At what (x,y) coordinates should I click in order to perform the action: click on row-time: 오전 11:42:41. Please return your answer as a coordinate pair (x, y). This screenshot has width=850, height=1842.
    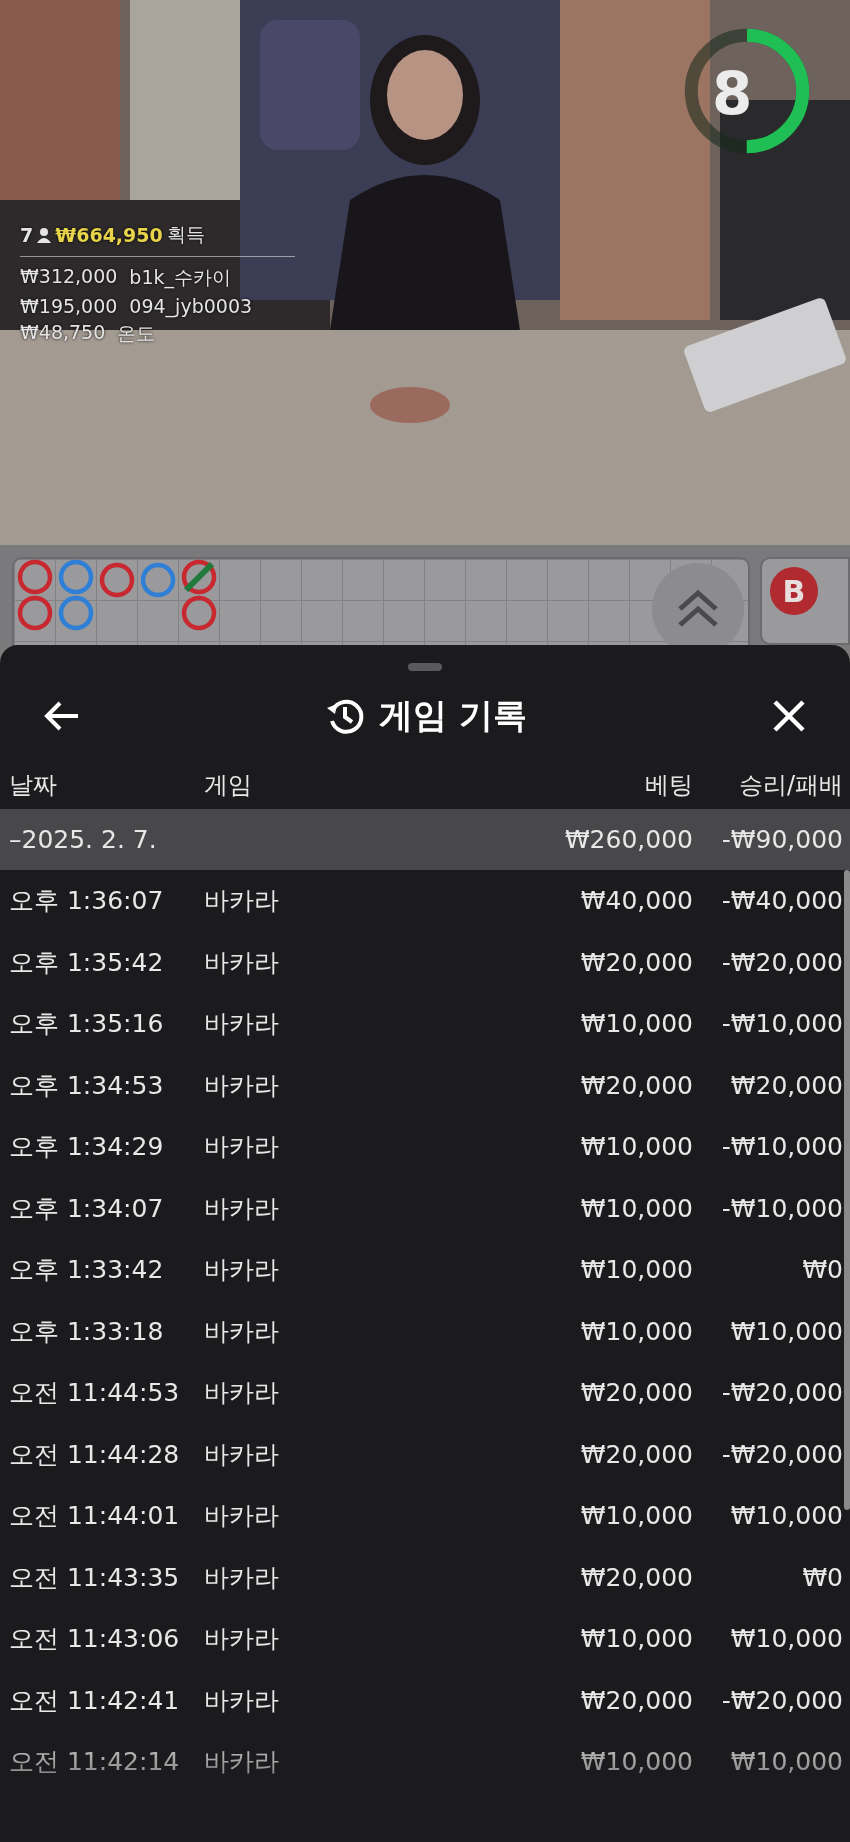
    Looking at the image, I should click on (95, 1700).